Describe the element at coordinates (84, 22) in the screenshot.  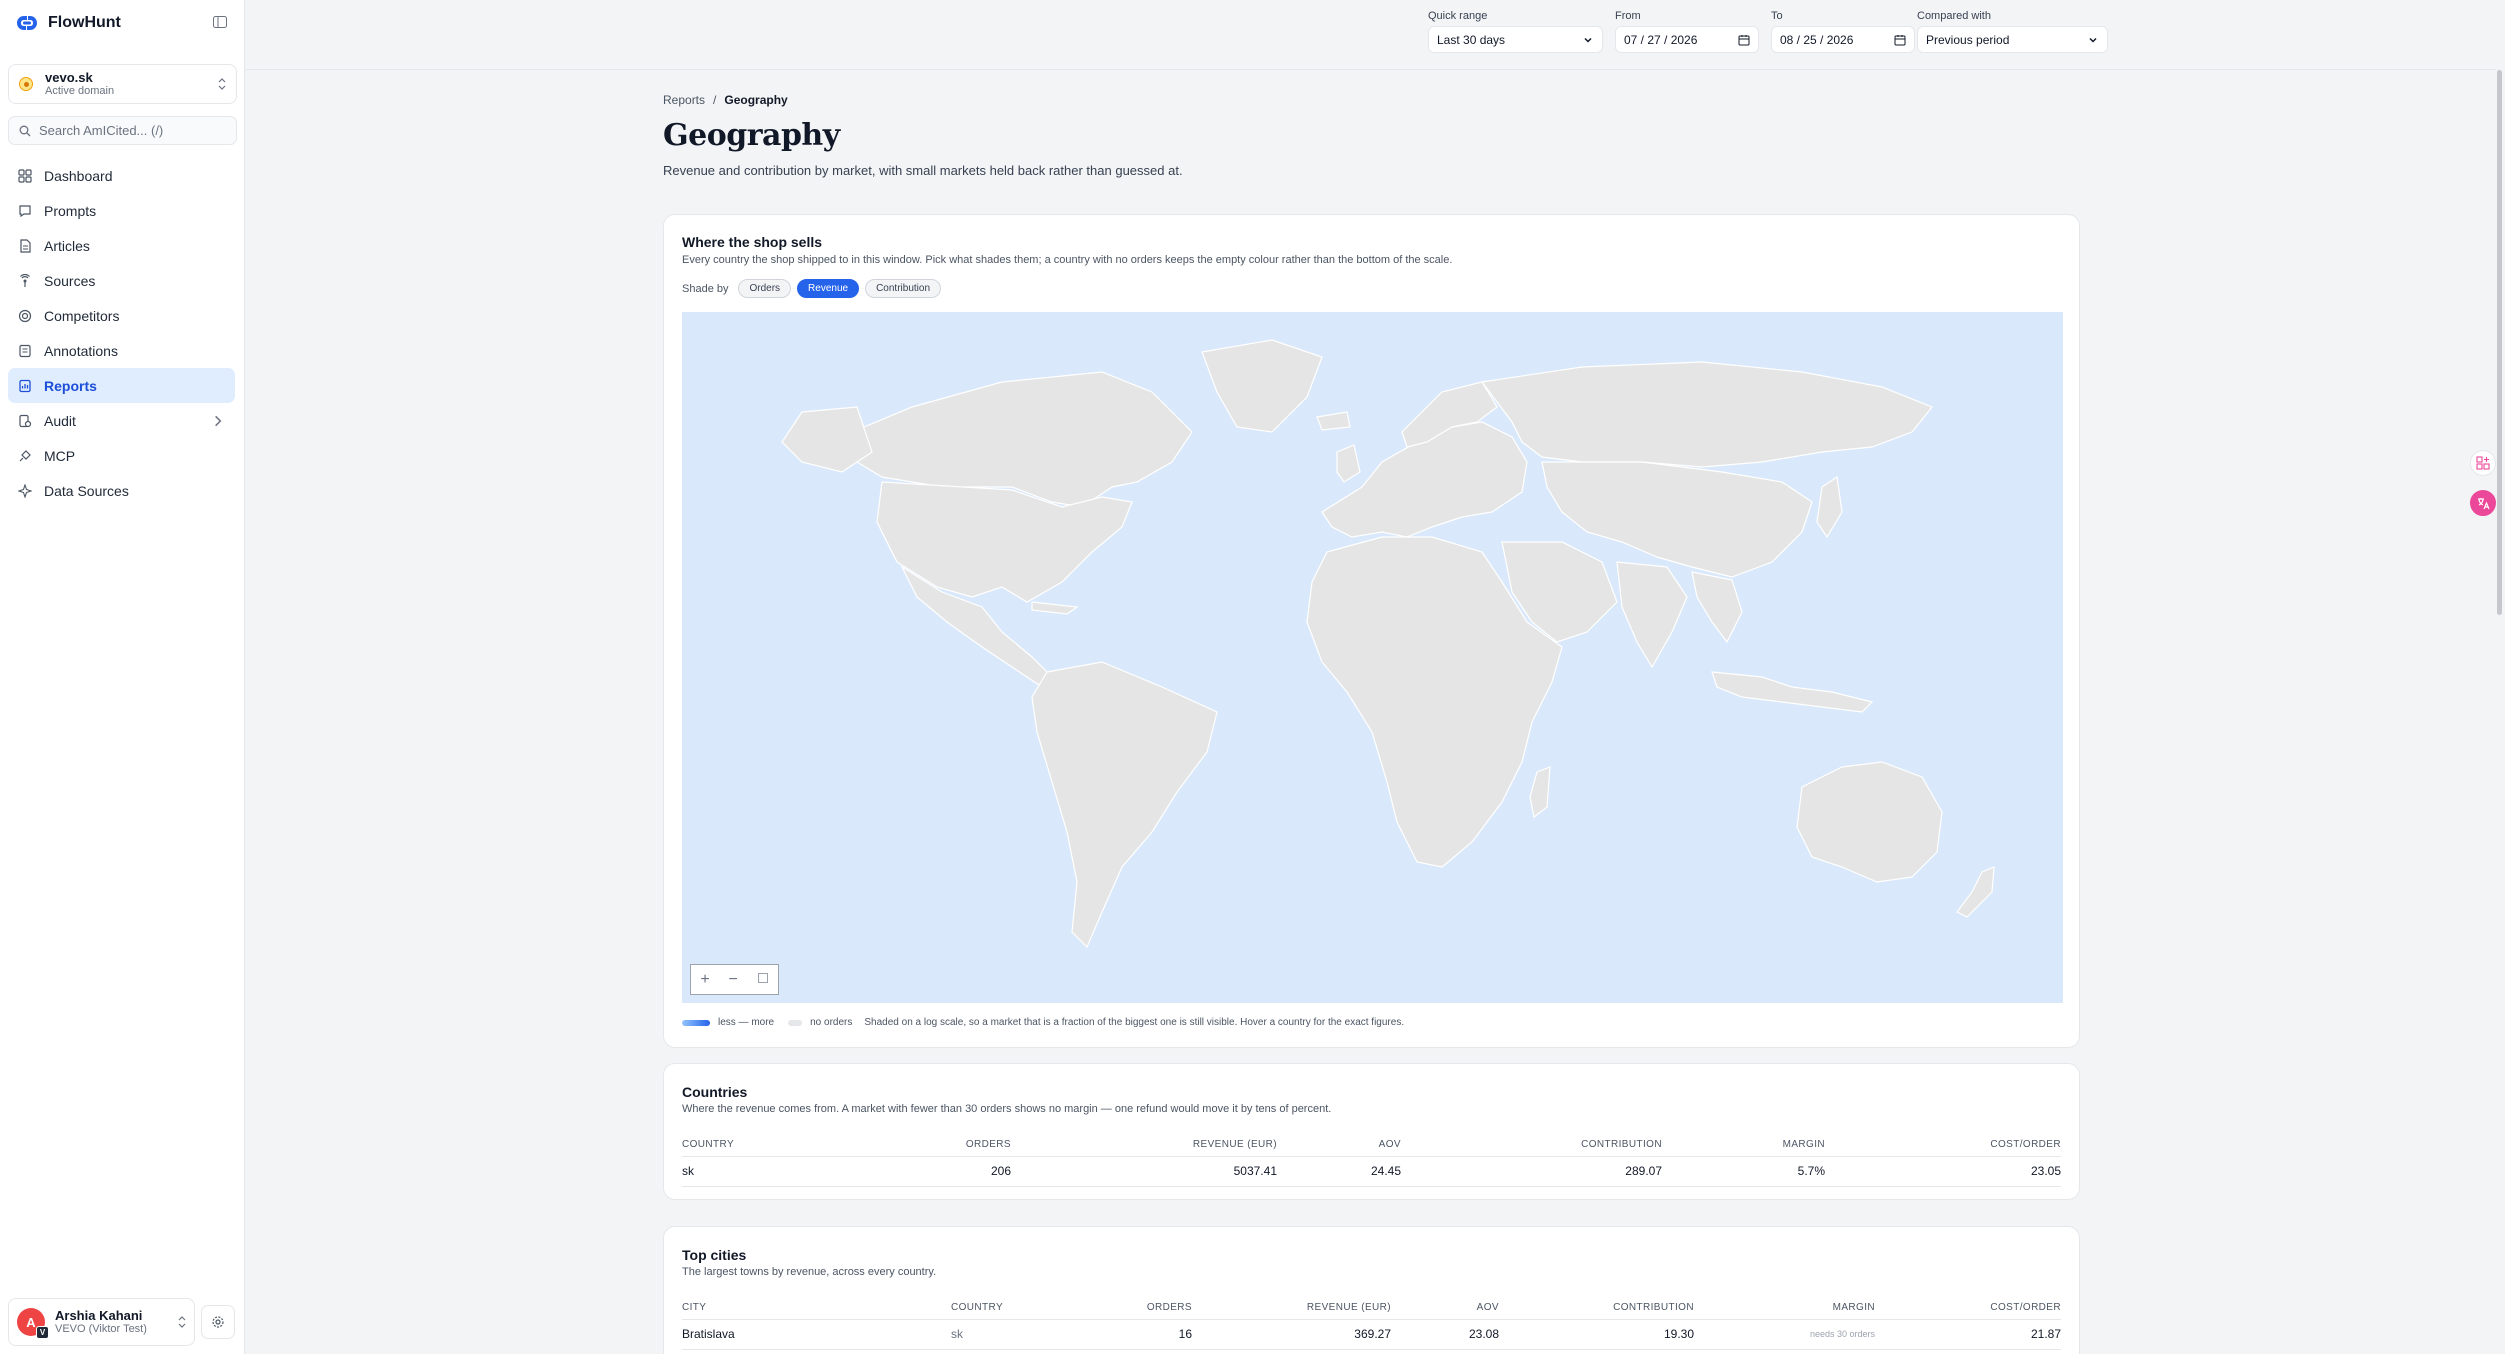
I see `brand-name: FlowHunt` at that location.